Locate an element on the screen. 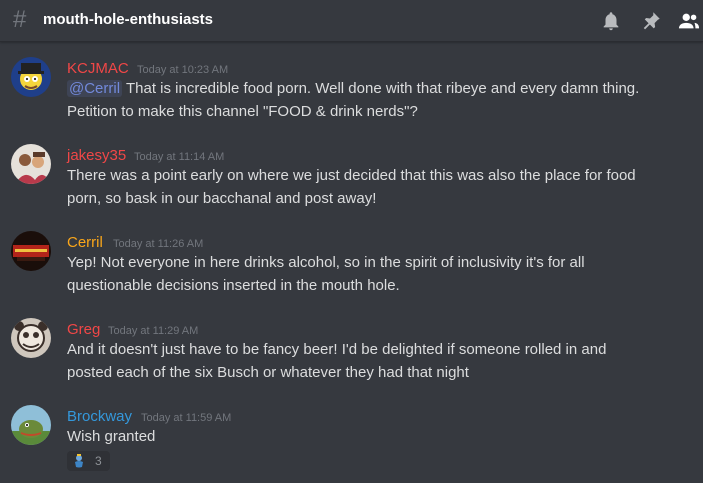 The height and width of the screenshot is (483, 703). author-name: Cerril is located at coordinates (85, 243).